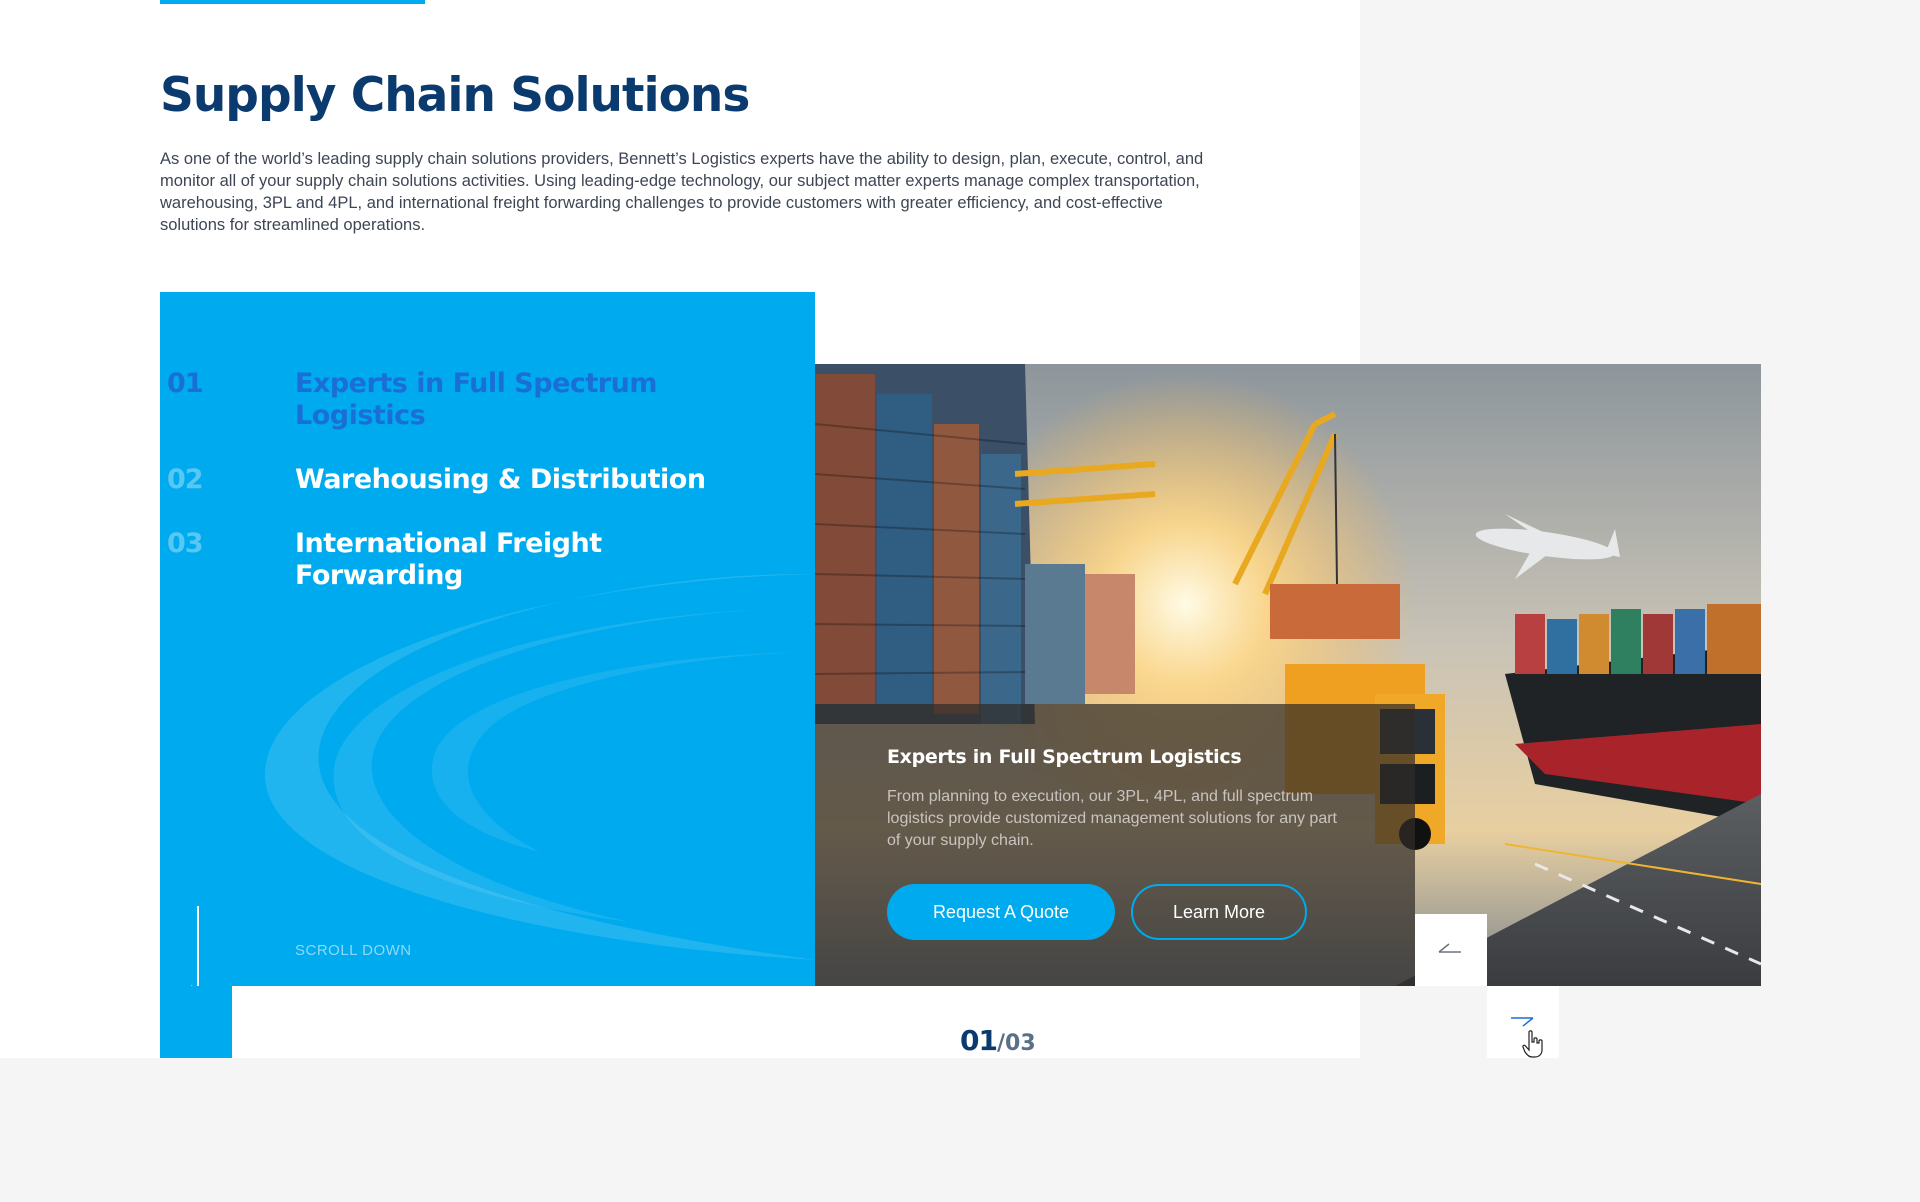  What do you see at coordinates (292, 2) in the screenshot?
I see `top-accent-bar` at bounding box center [292, 2].